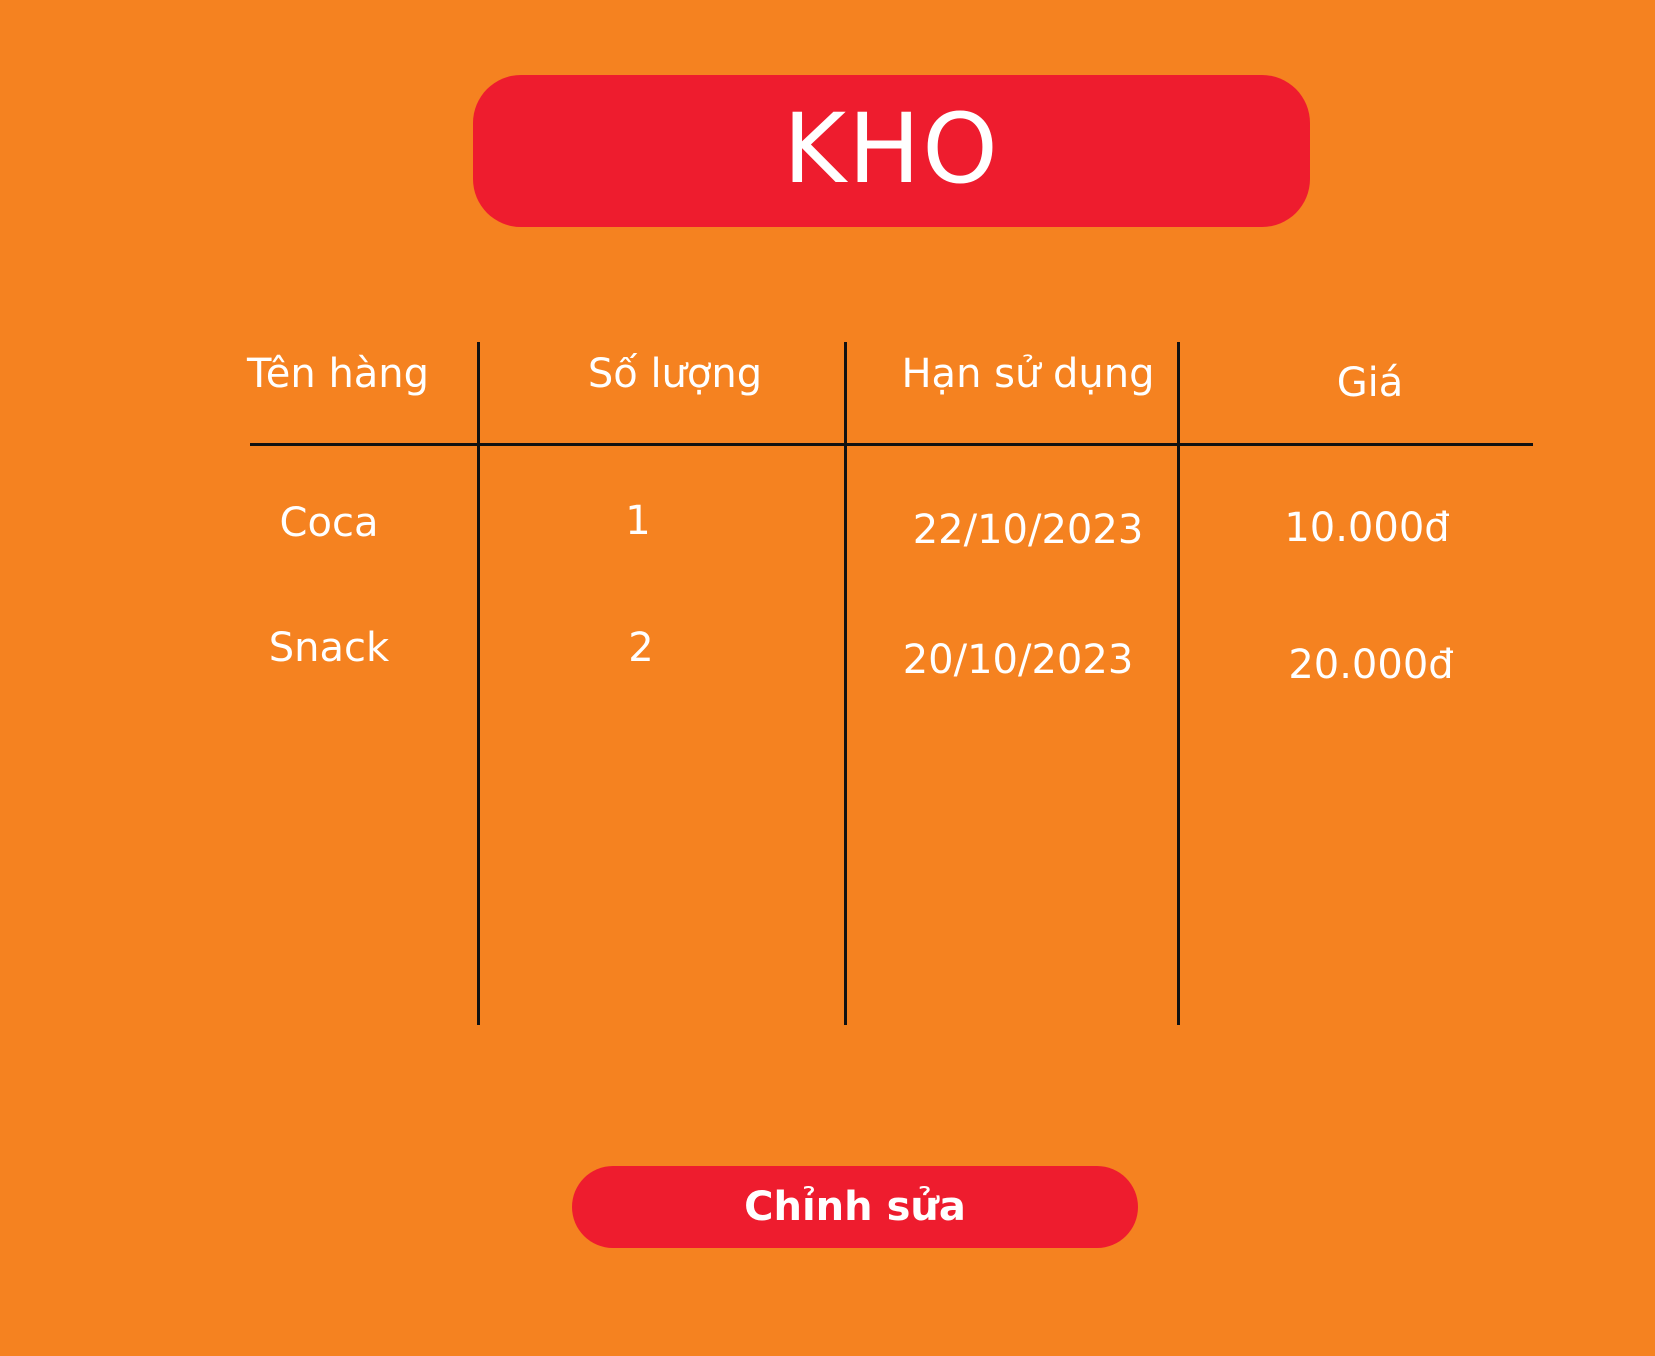 The height and width of the screenshot is (1356, 1655). What do you see at coordinates (638, 521) in the screenshot?
I see `row-1-quantity: 1` at bounding box center [638, 521].